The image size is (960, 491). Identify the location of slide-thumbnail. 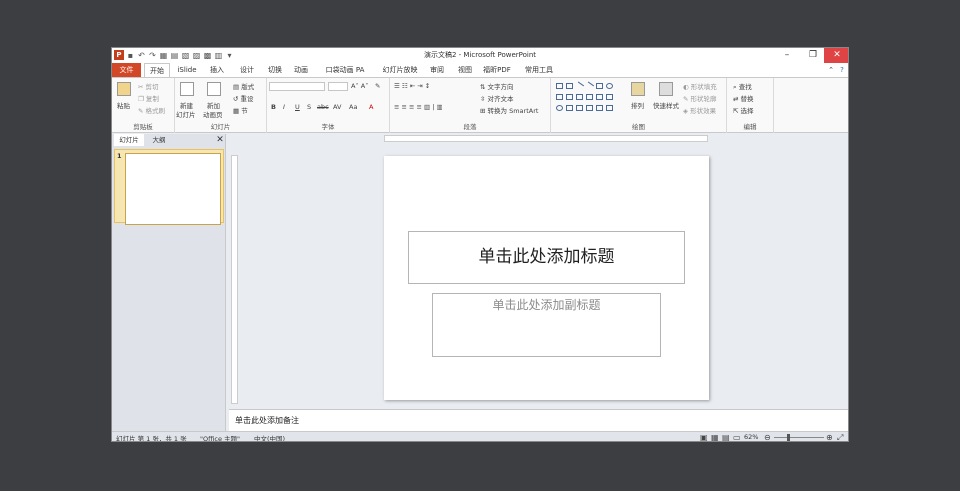
(173, 189).